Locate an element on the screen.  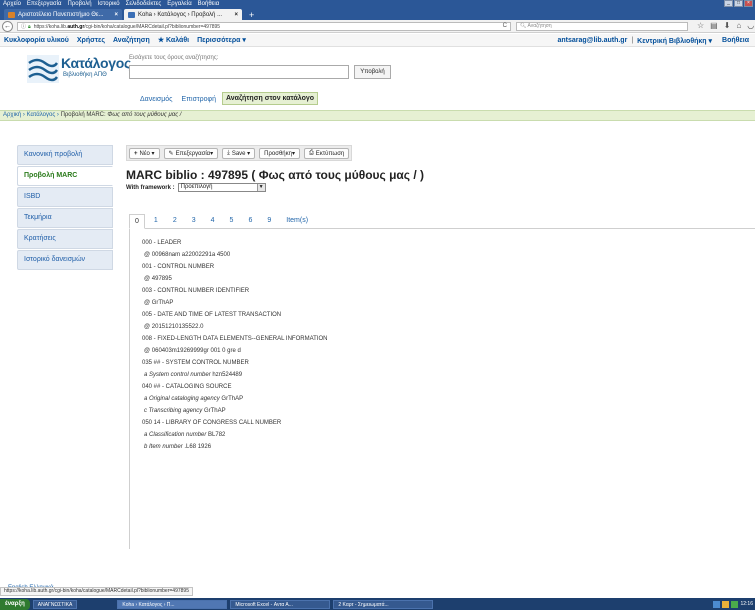
start-button: έναρξη is located at coordinates (15, 604).